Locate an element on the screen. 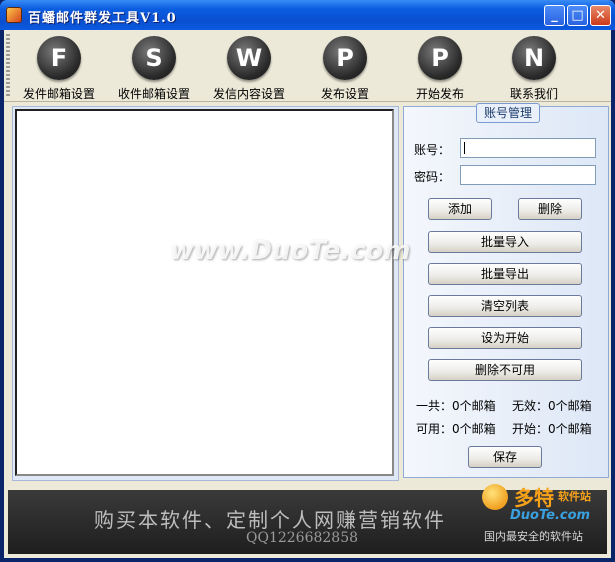 This screenshot has width=615, height=562. s-icon: S is located at coordinates (154, 58).